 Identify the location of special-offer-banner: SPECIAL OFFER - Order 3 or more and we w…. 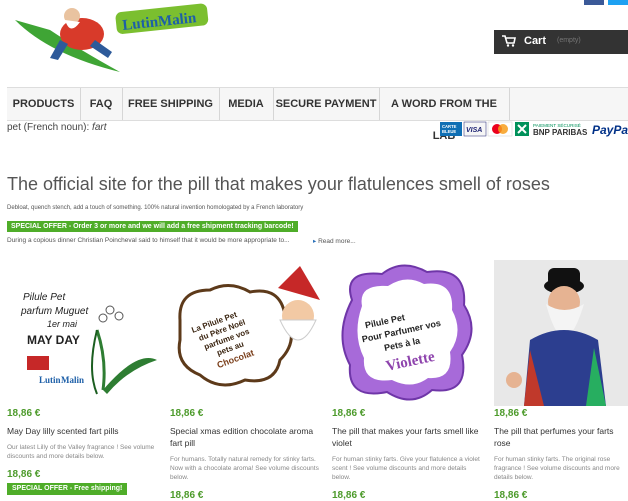
(152, 226).